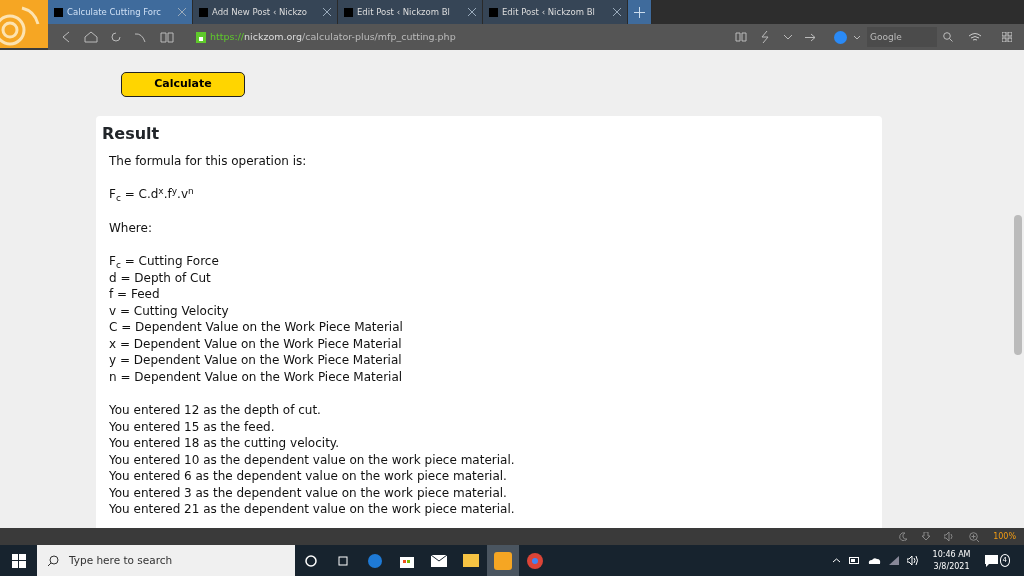  Describe the element at coordinates (19, 560) in the screenshot. I see `windows-start-icon` at that location.